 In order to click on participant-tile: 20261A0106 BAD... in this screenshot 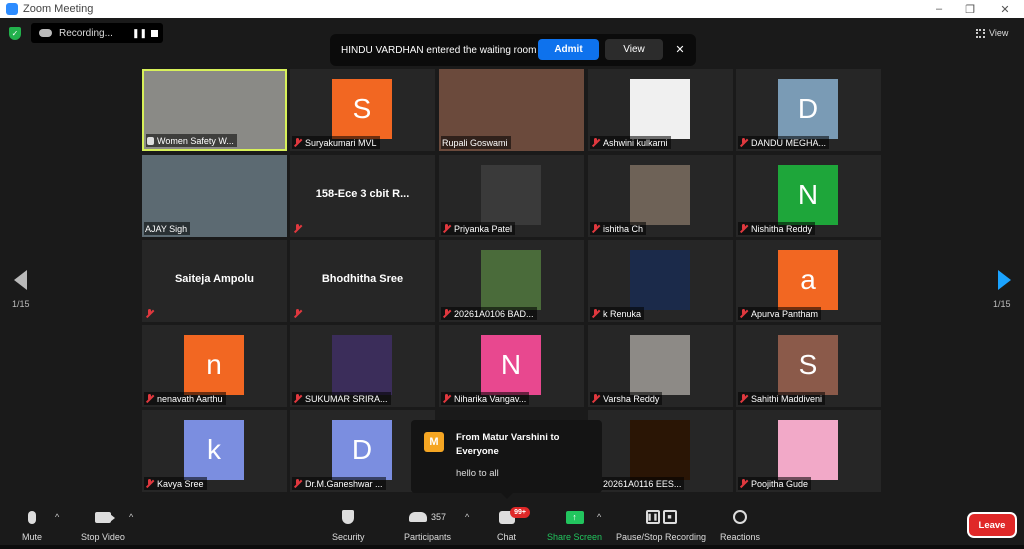, I will do `click(511, 281)`.